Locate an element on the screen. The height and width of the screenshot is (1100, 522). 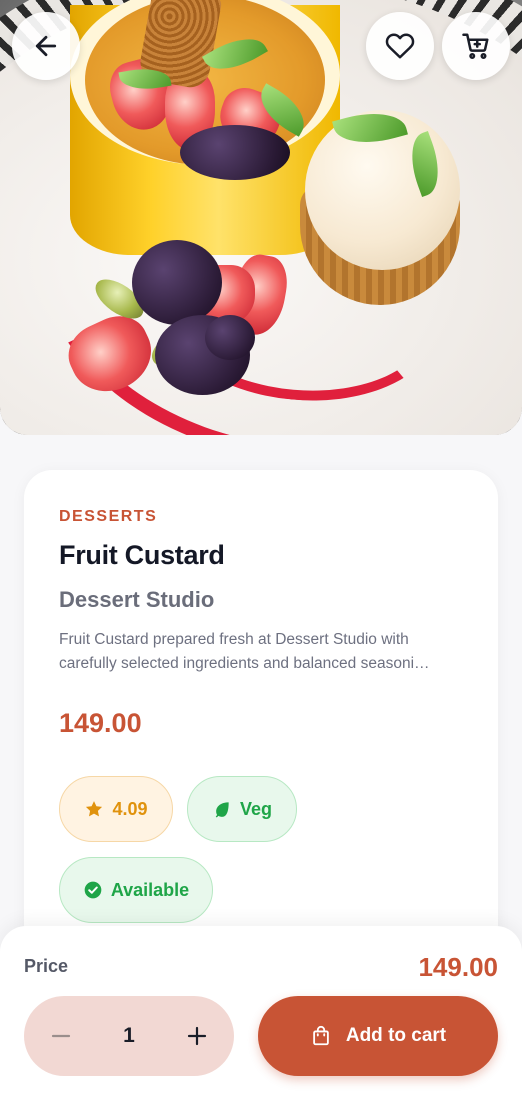
arrow-left-icon is located at coordinates (46, 46).